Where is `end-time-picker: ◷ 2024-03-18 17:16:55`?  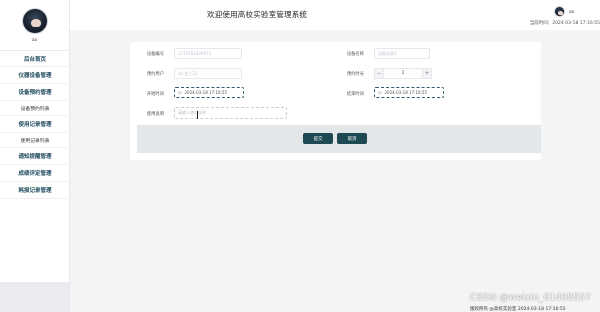 end-time-picker: ◷ 2024-03-18 17:16:55 is located at coordinates (409, 92).